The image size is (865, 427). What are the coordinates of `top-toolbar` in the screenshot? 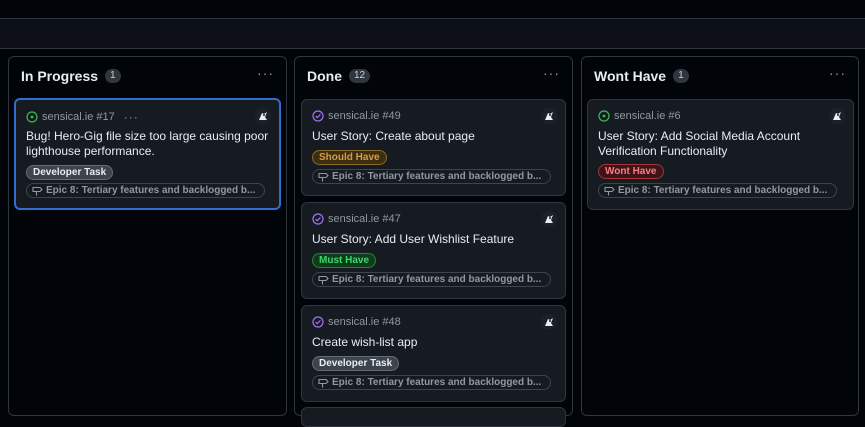 It's located at (432, 33).